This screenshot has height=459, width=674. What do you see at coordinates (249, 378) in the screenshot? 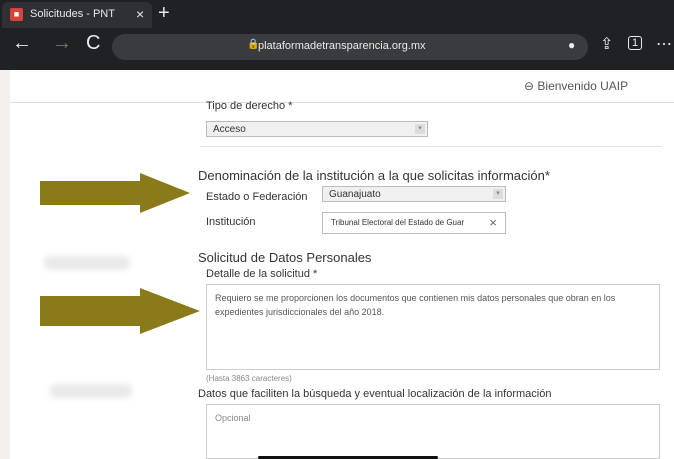
I see `char-limit-text: (Hasta 3863 caracteres)` at bounding box center [249, 378].